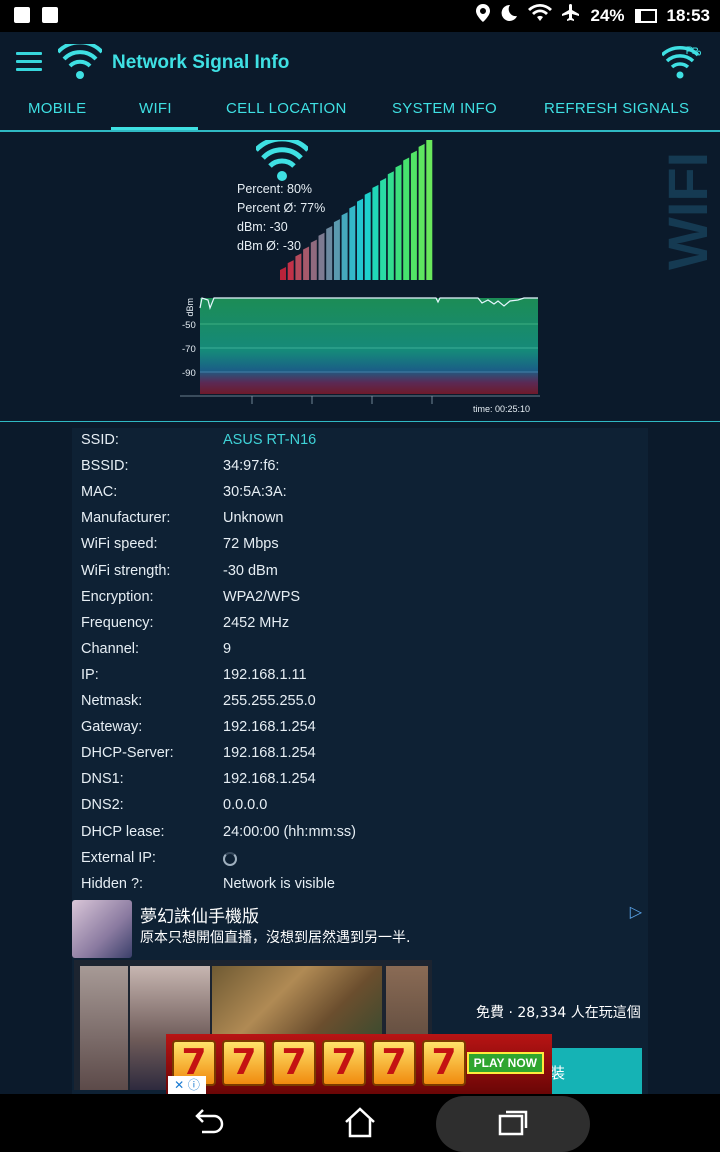 The height and width of the screenshot is (1152, 720). What do you see at coordinates (102, 929) in the screenshot?
I see `ad-app-icon` at bounding box center [102, 929].